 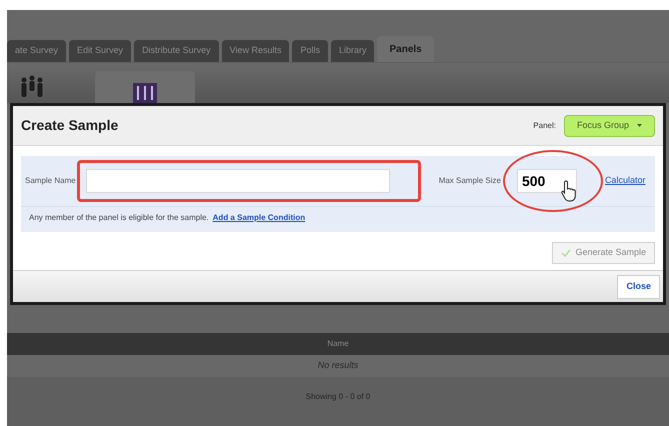 I want to click on checkmark-icon, so click(x=566, y=253).